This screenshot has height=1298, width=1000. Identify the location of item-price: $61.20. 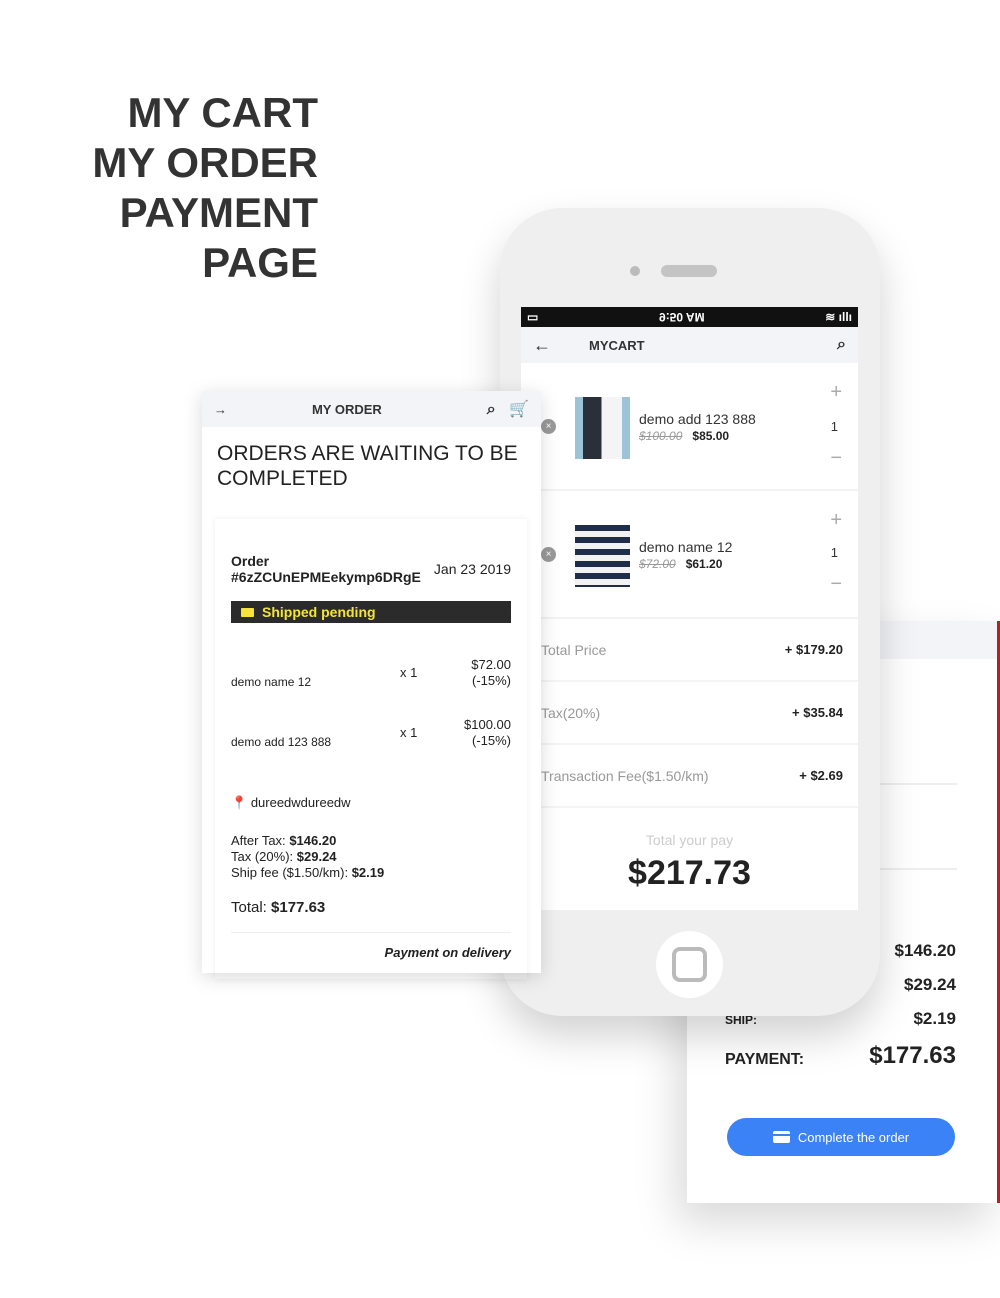
(704, 564).